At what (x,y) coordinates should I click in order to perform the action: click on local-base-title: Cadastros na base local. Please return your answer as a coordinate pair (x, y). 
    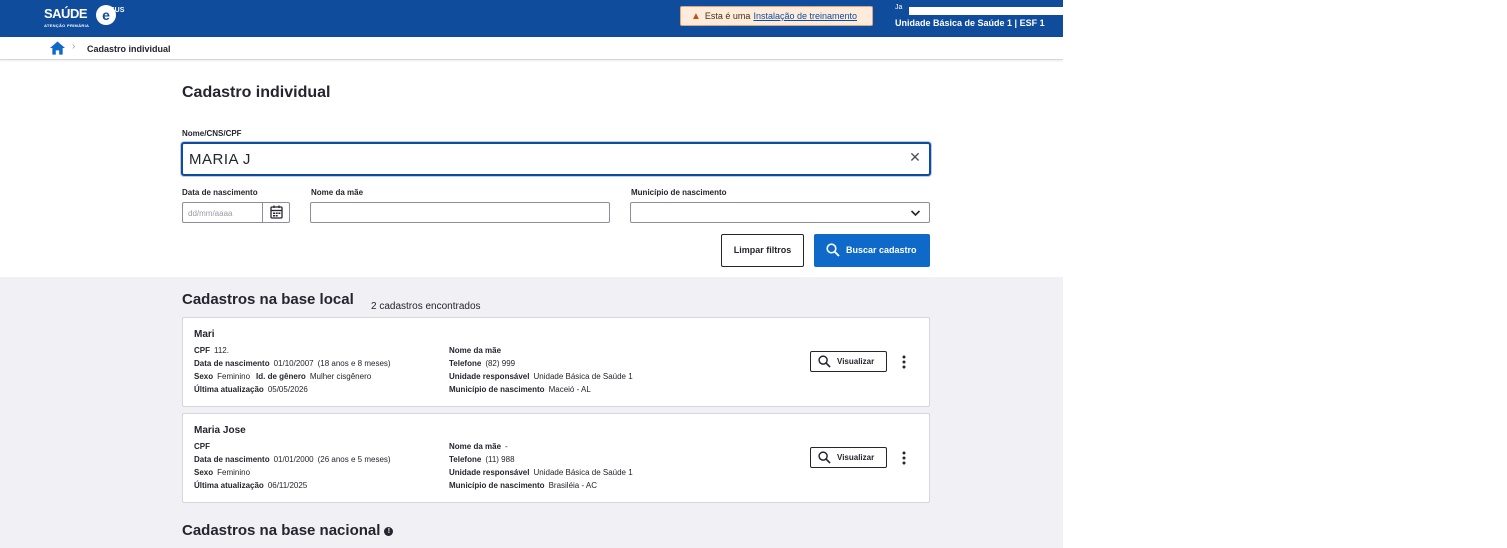
    Looking at the image, I should click on (268, 299).